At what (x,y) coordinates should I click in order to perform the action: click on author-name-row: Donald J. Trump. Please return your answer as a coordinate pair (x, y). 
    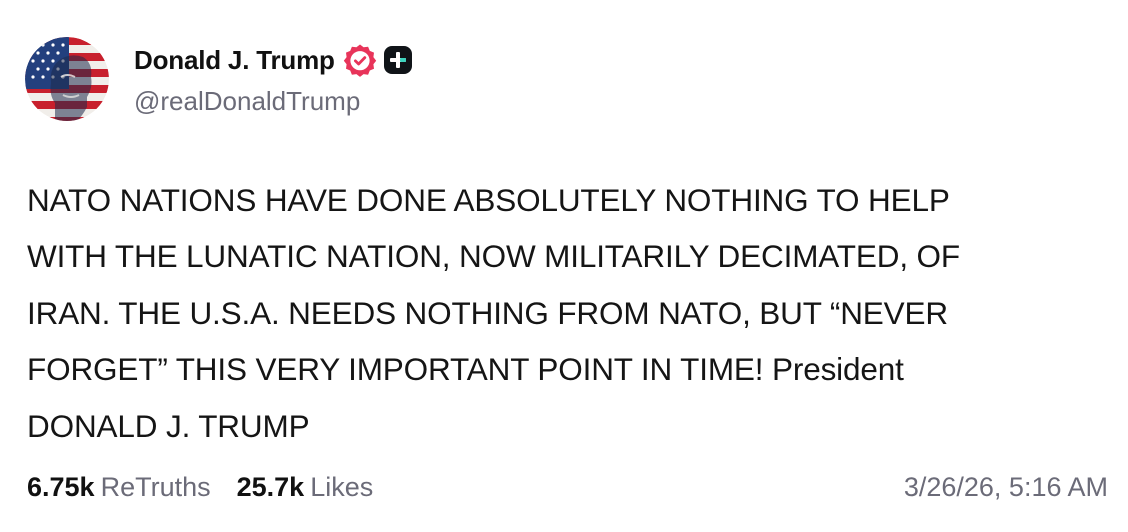
    Looking at the image, I should click on (273, 60).